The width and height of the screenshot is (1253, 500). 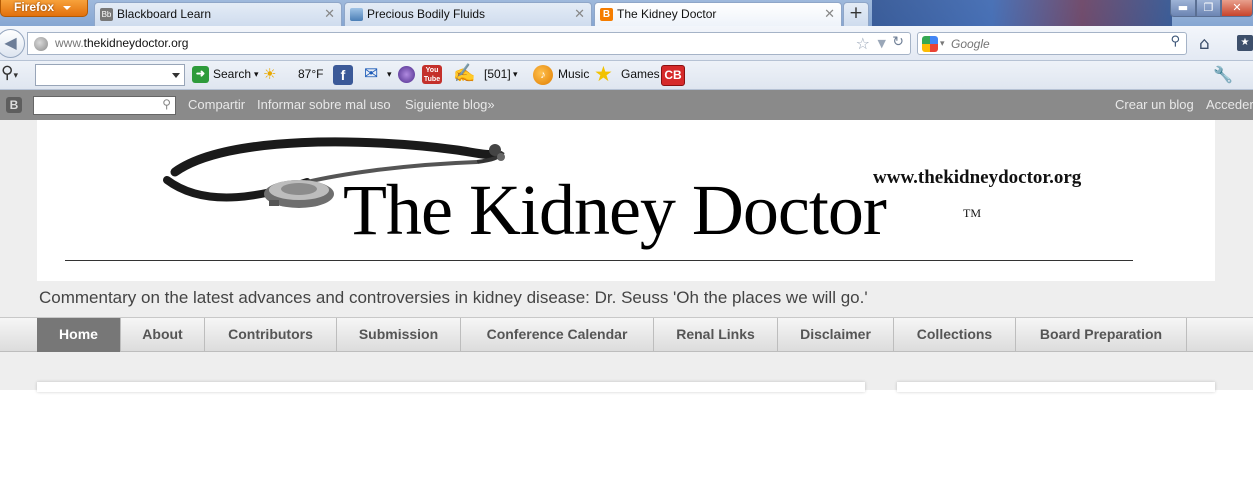 What do you see at coordinates (836, 335) in the screenshot?
I see `tab-disclaimer: Disclaimer` at bounding box center [836, 335].